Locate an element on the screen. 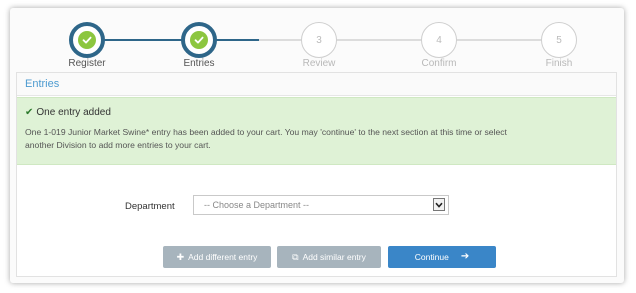  step-confirm: 4 is located at coordinates (439, 40).